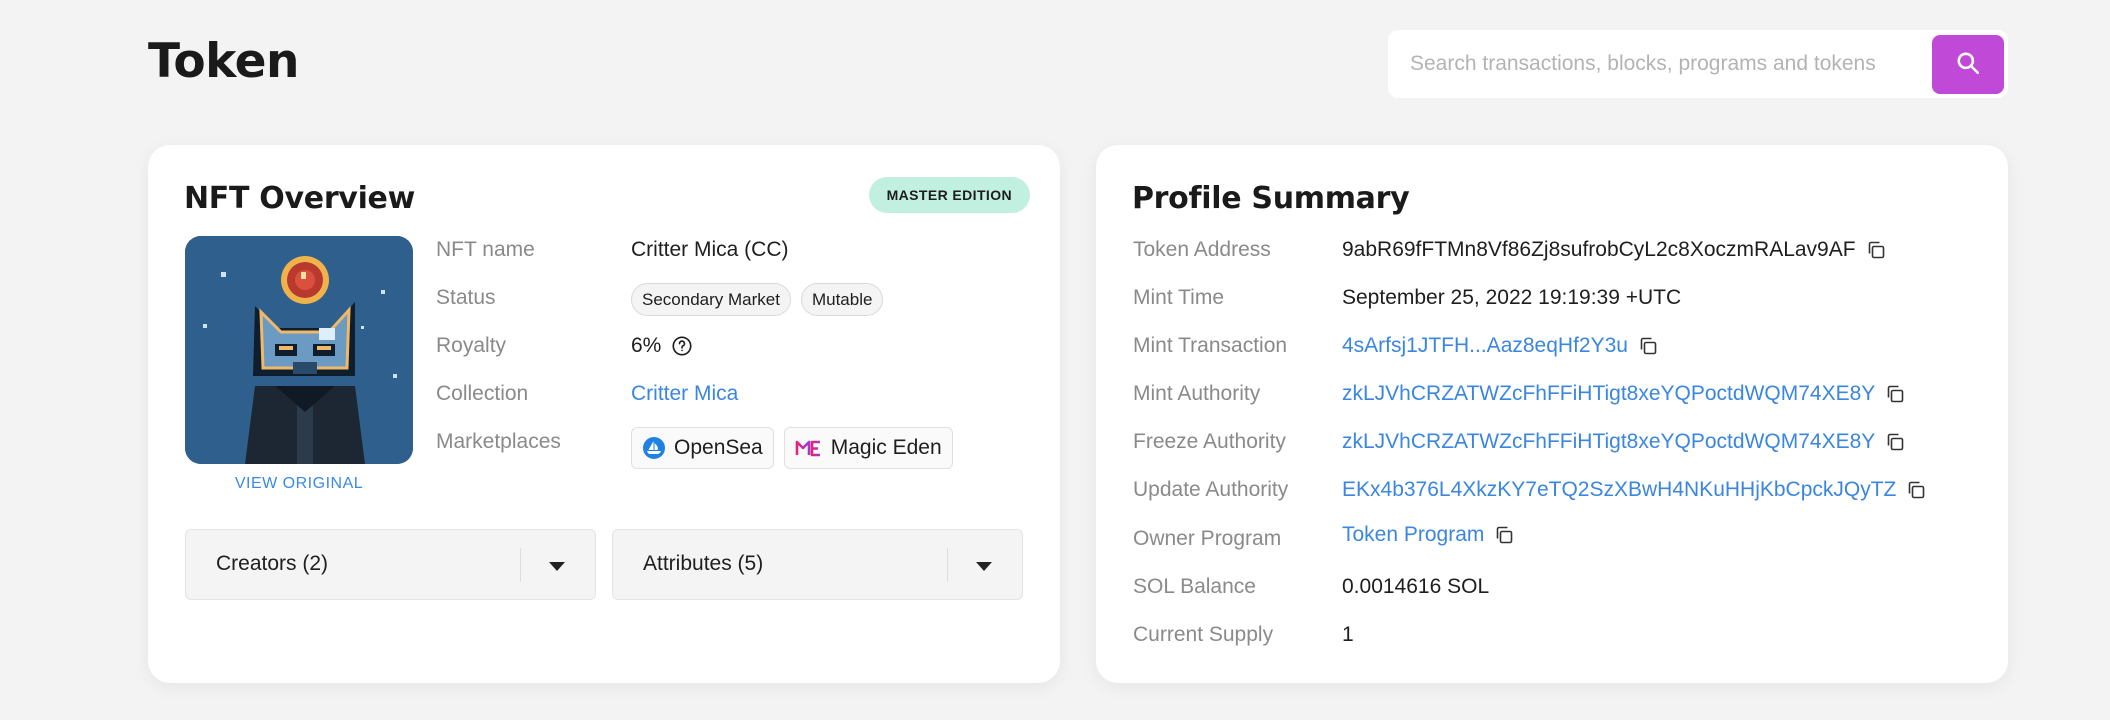  What do you see at coordinates (1670, 64) in the screenshot?
I see `search-input` at bounding box center [1670, 64].